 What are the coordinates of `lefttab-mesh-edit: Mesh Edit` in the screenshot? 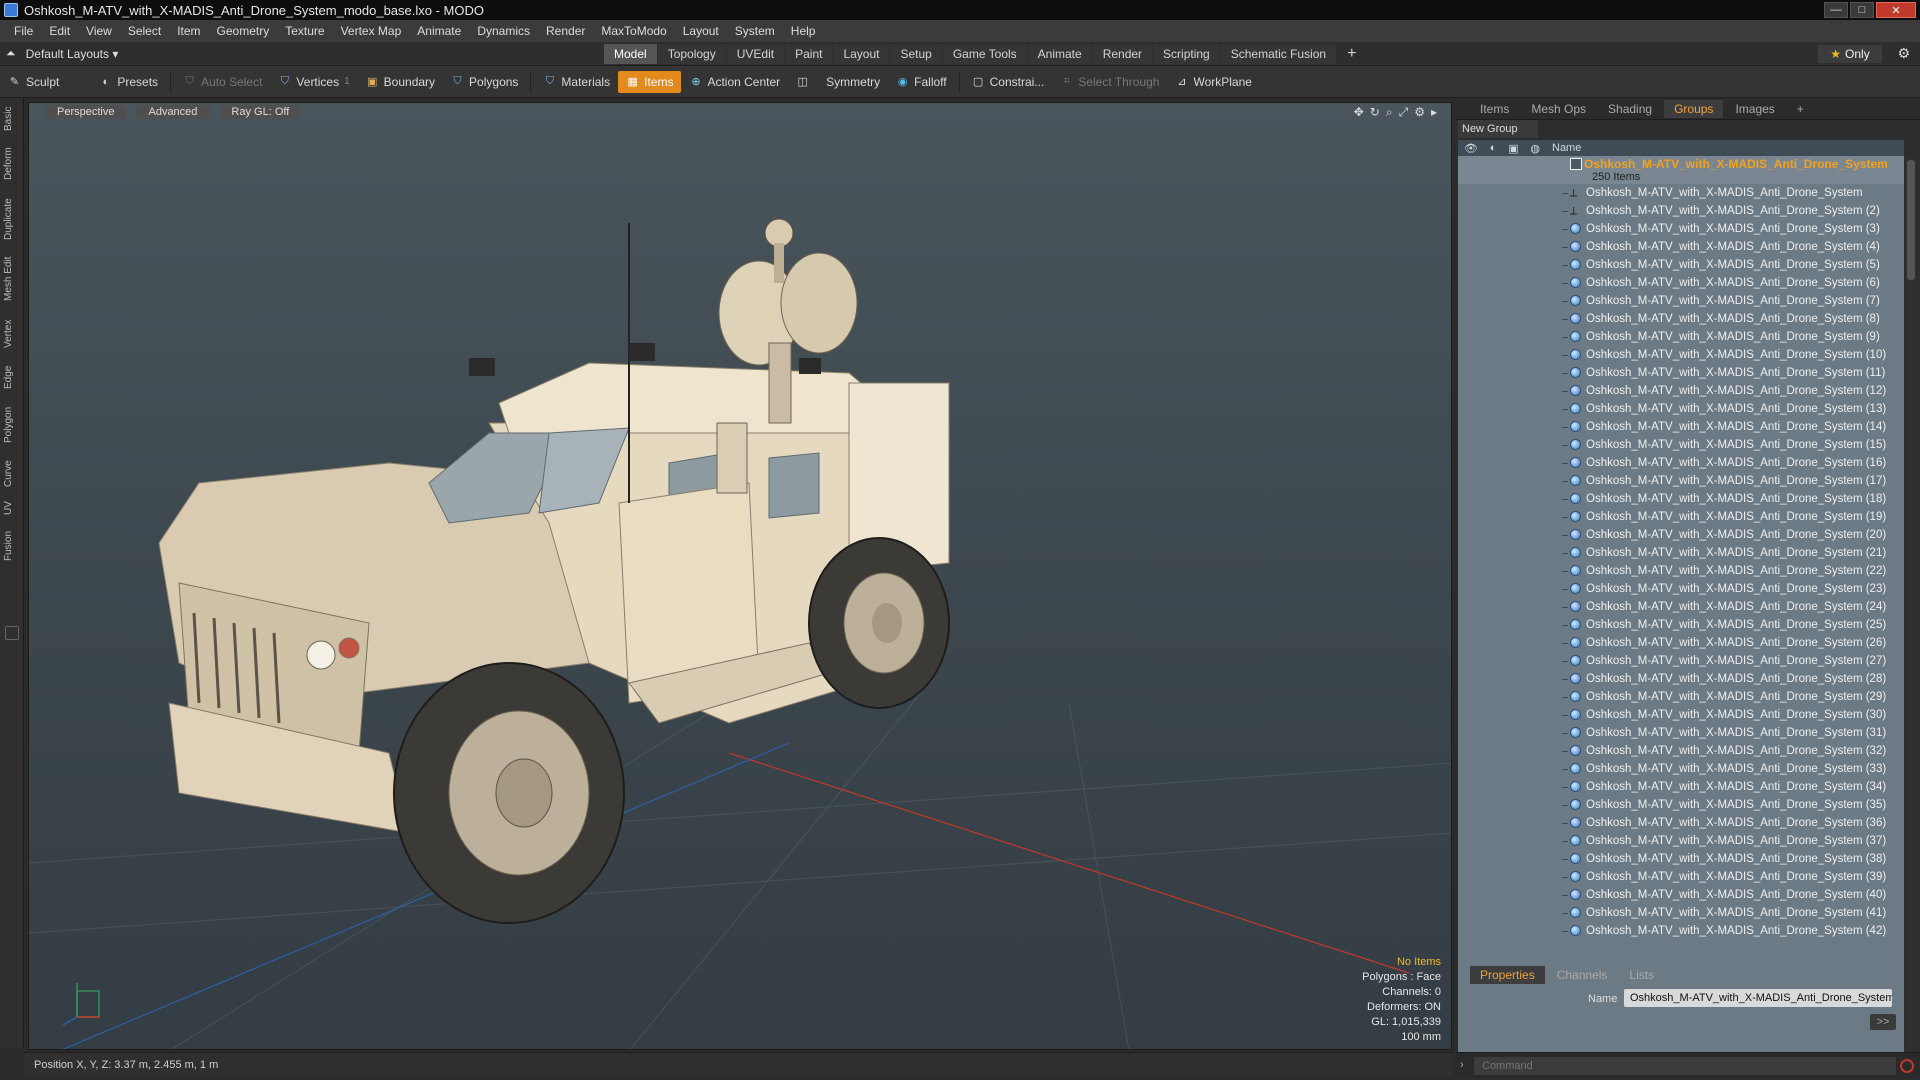 It's located at (12, 279).